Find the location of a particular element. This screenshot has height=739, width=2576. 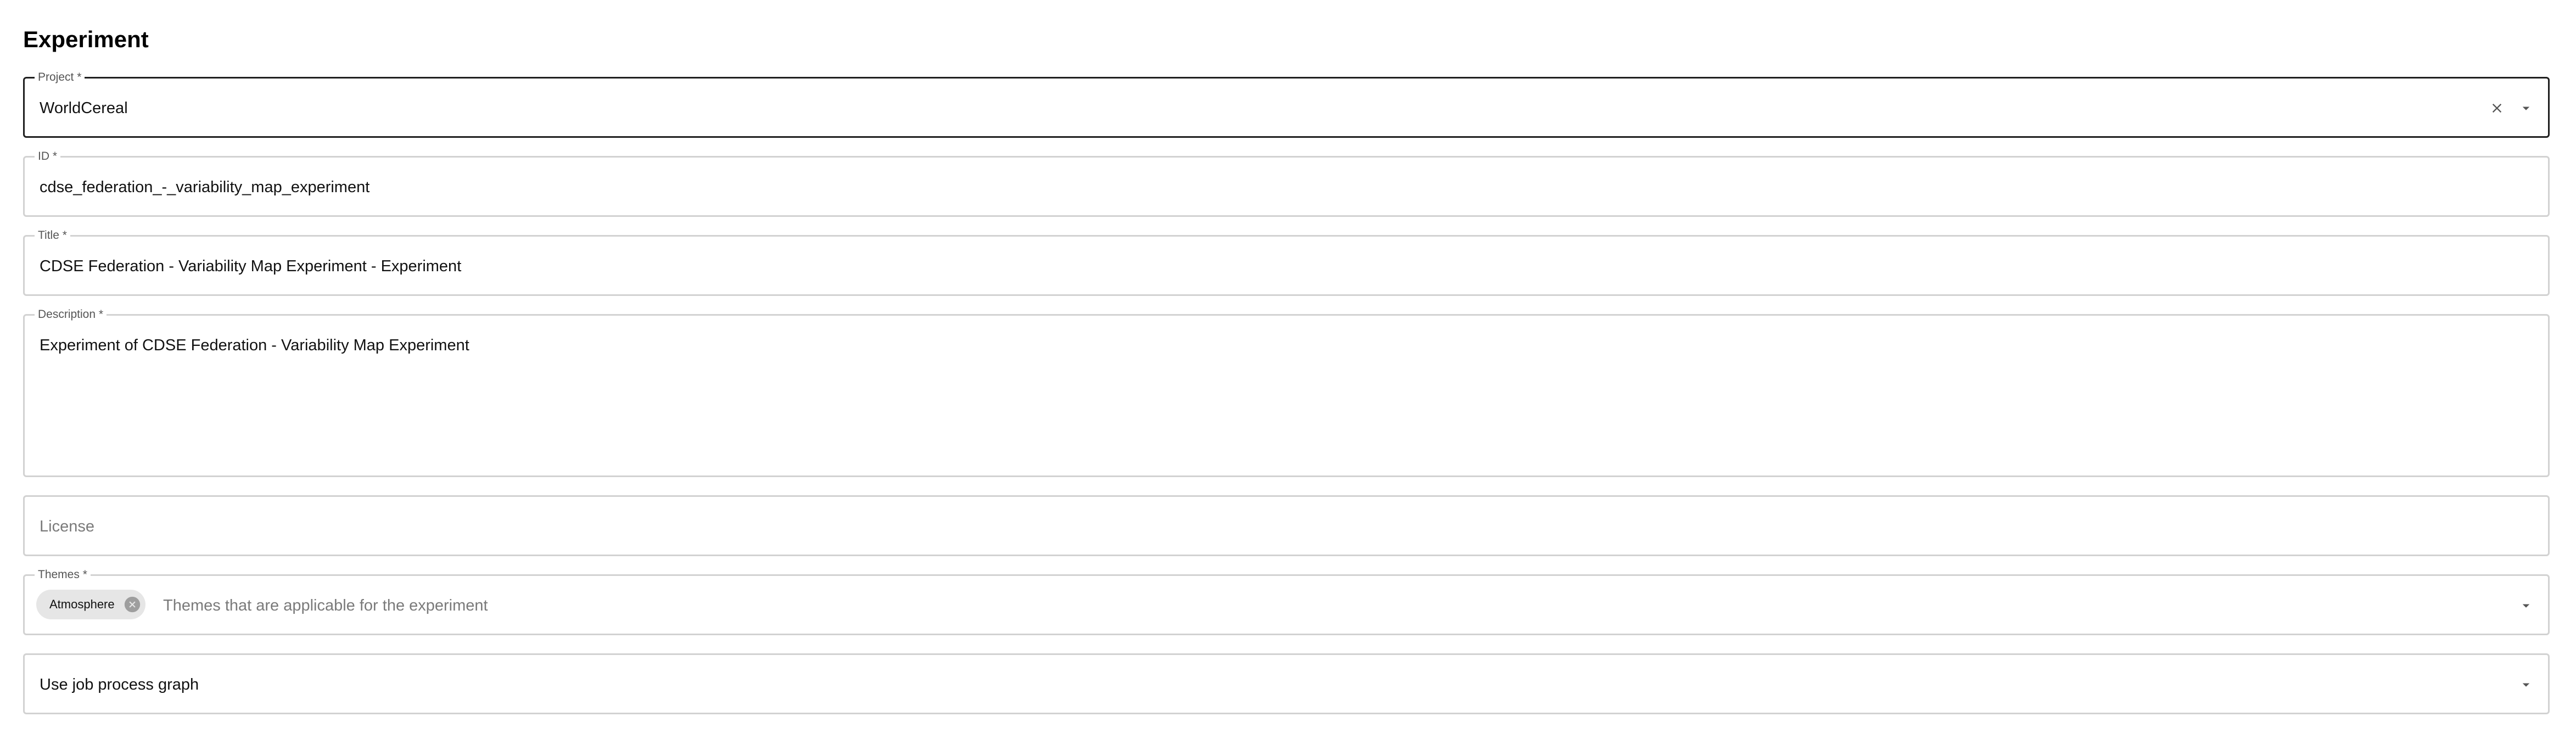

themes-label: Themes * is located at coordinates (63, 575).